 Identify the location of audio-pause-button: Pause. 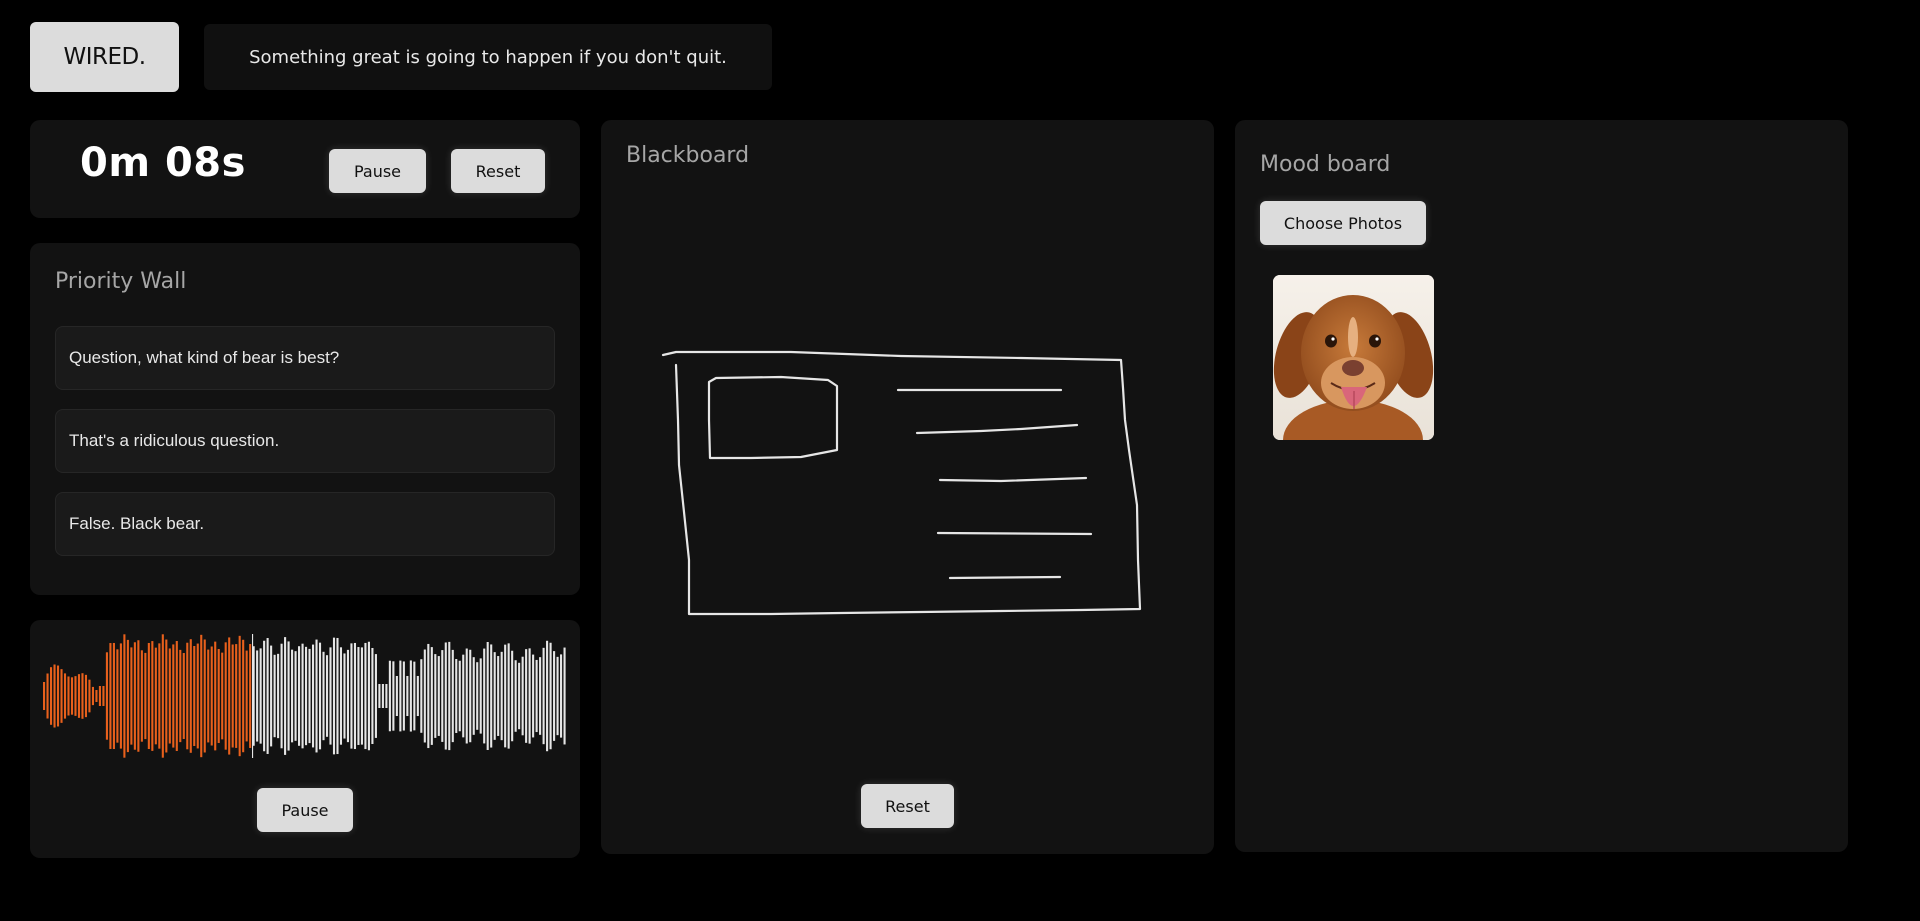
(305, 810).